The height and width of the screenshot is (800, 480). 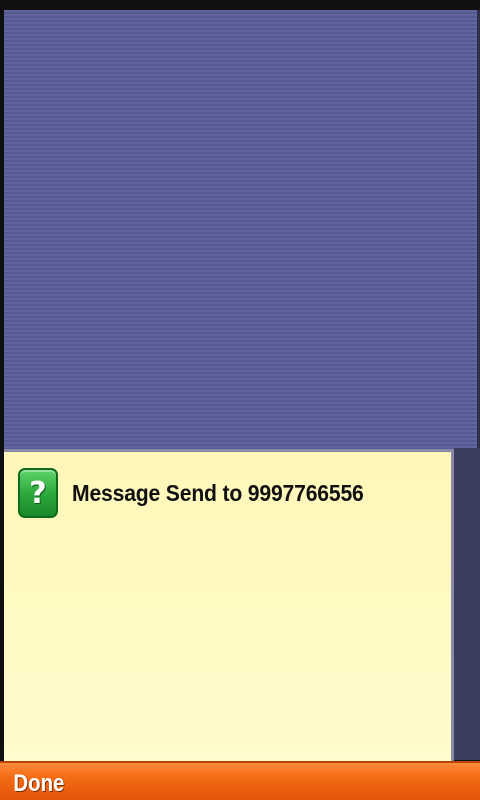 What do you see at coordinates (39, 784) in the screenshot?
I see `done-button: Done` at bounding box center [39, 784].